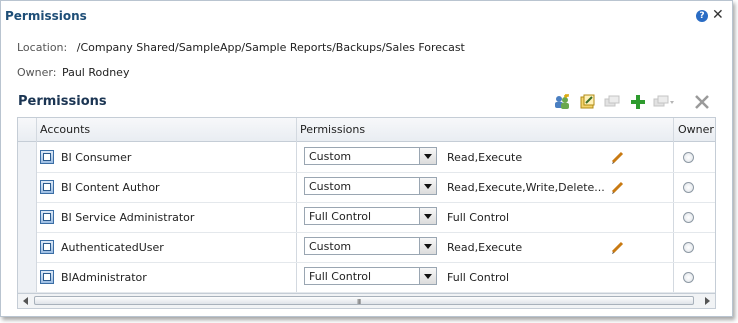 Image resolution: width=738 pixels, height=323 pixels. I want to click on scroll-right-icon, so click(707, 301).